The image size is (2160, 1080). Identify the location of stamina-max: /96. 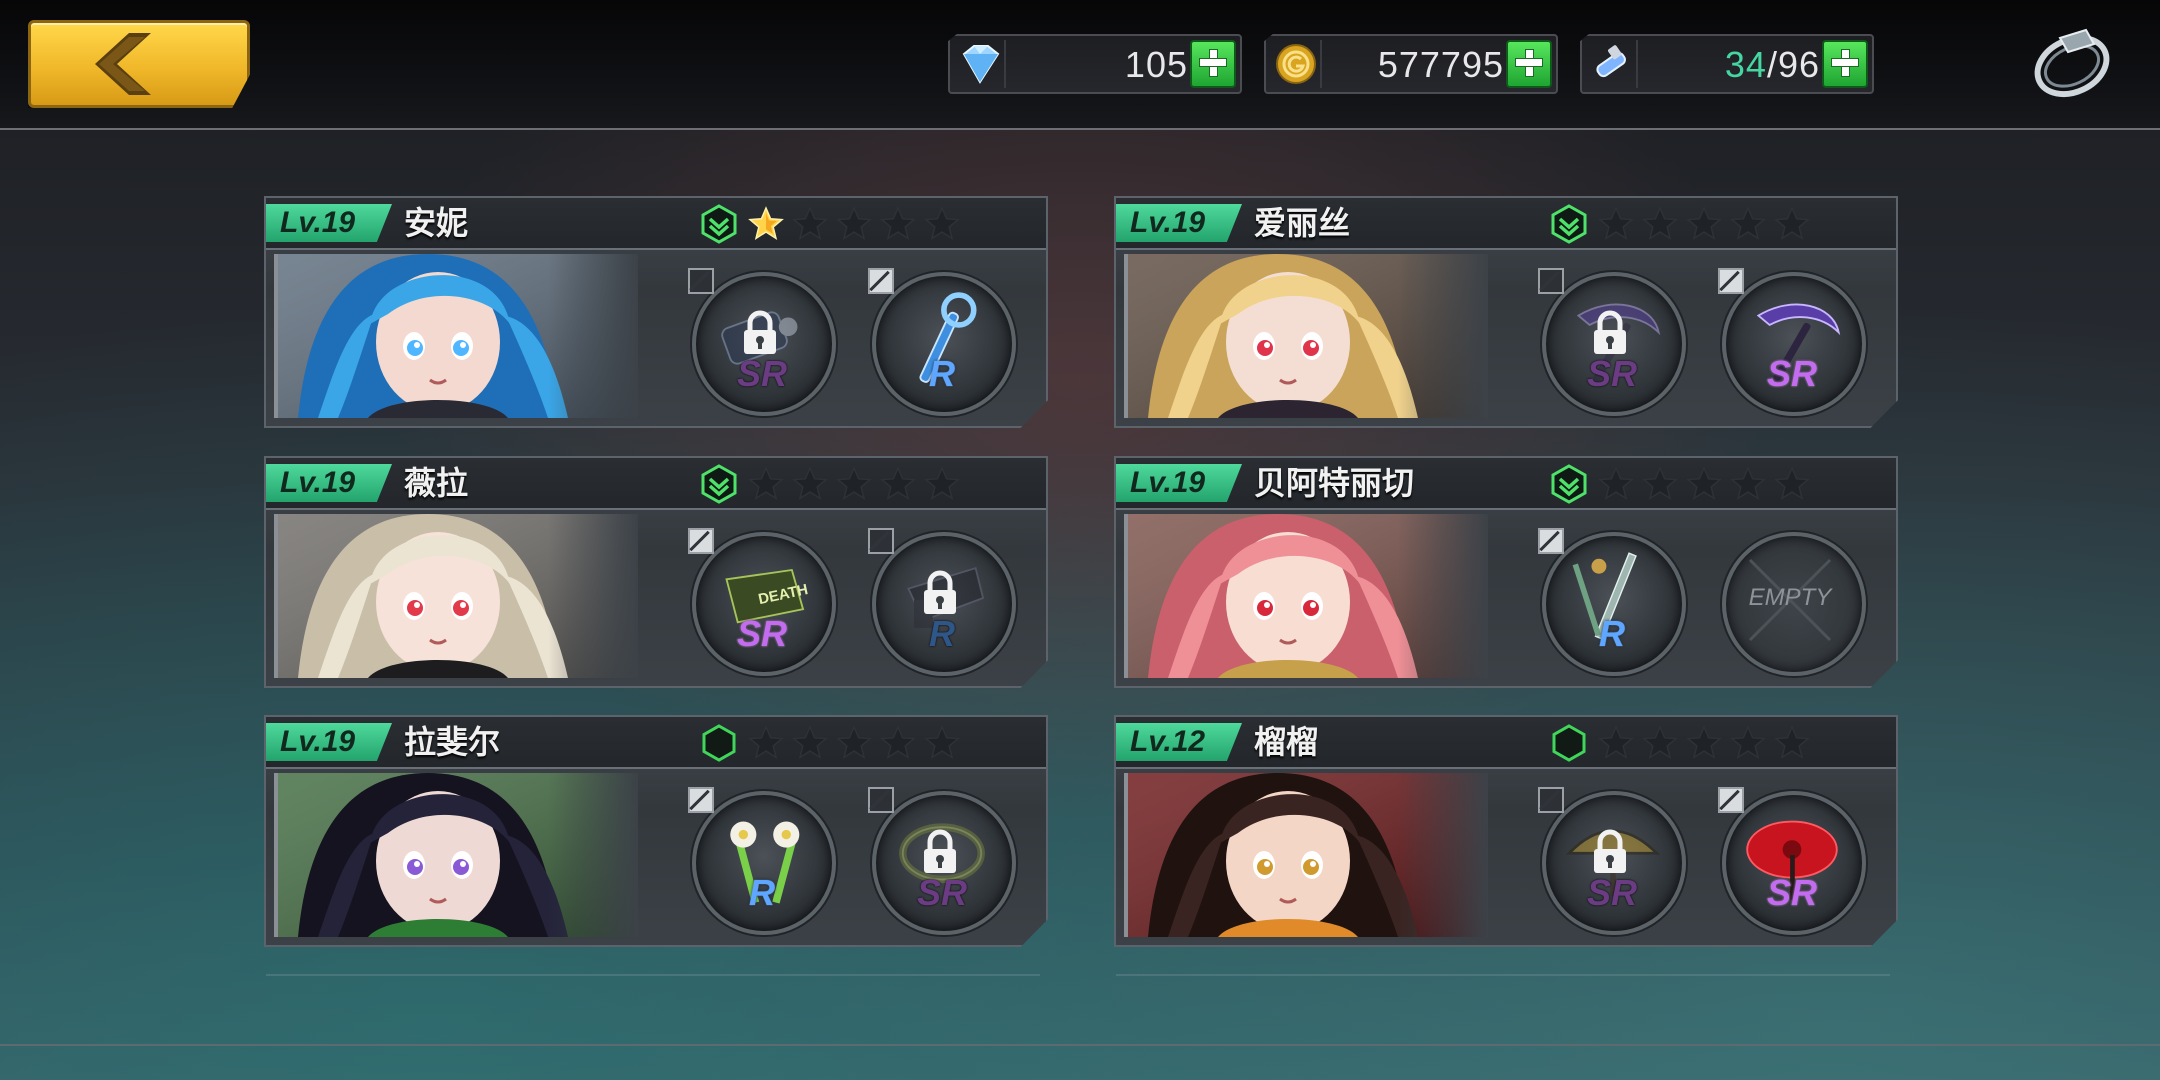
(1793, 64).